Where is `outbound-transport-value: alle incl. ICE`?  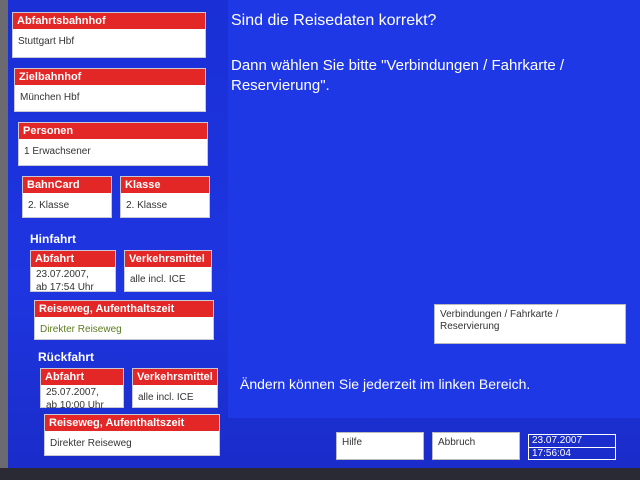
outbound-transport-value: alle incl. ICE is located at coordinates (158, 279).